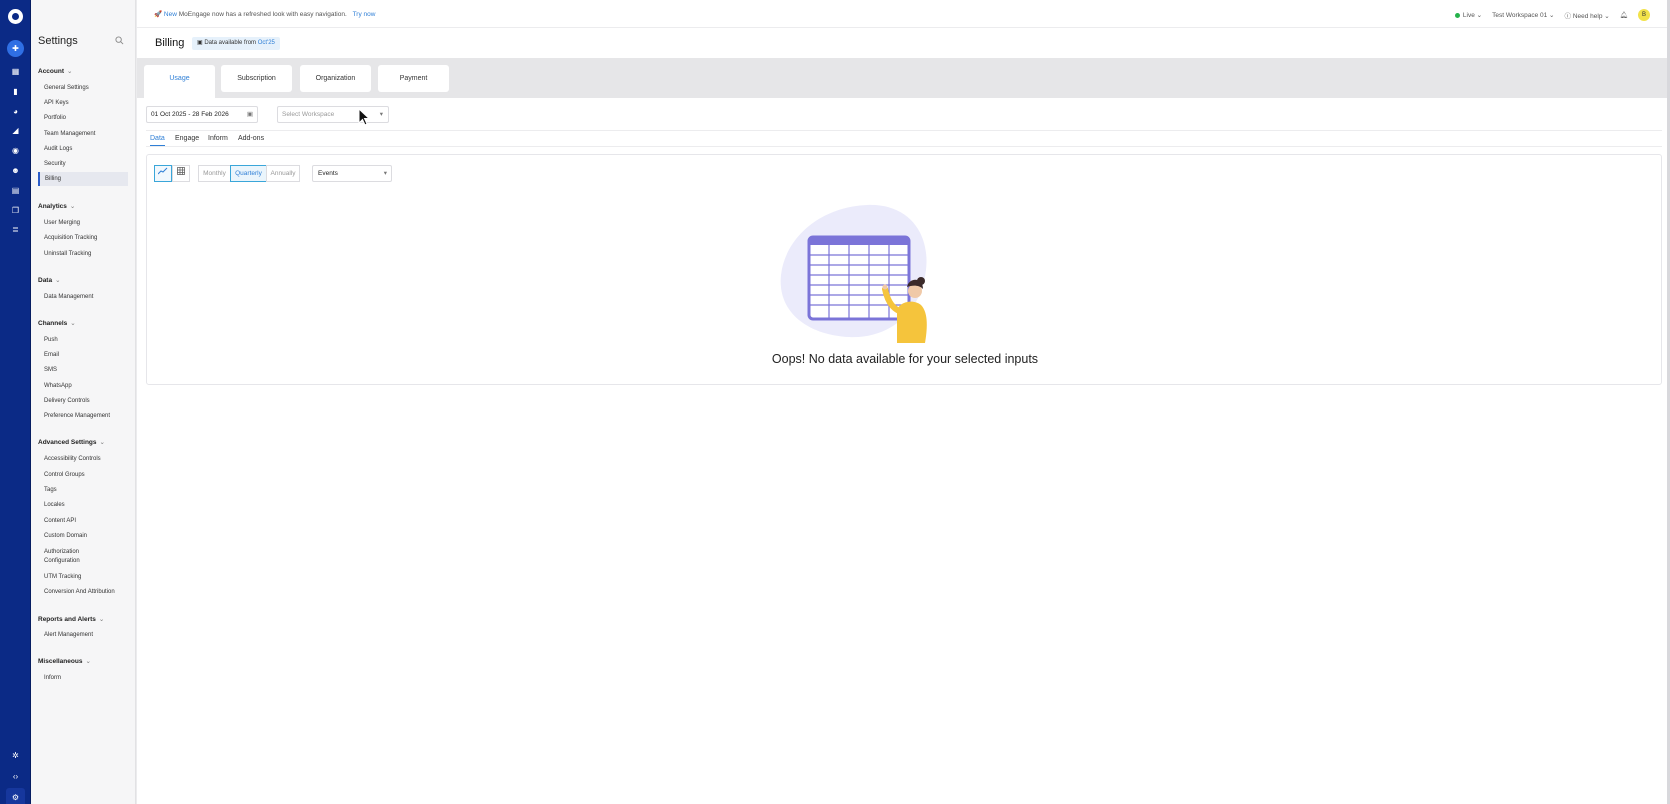  What do you see at coordinates (50, 370) in the screenshot?
I see `sidebar-item-sms: SMS` at bounding box center [50, 370].